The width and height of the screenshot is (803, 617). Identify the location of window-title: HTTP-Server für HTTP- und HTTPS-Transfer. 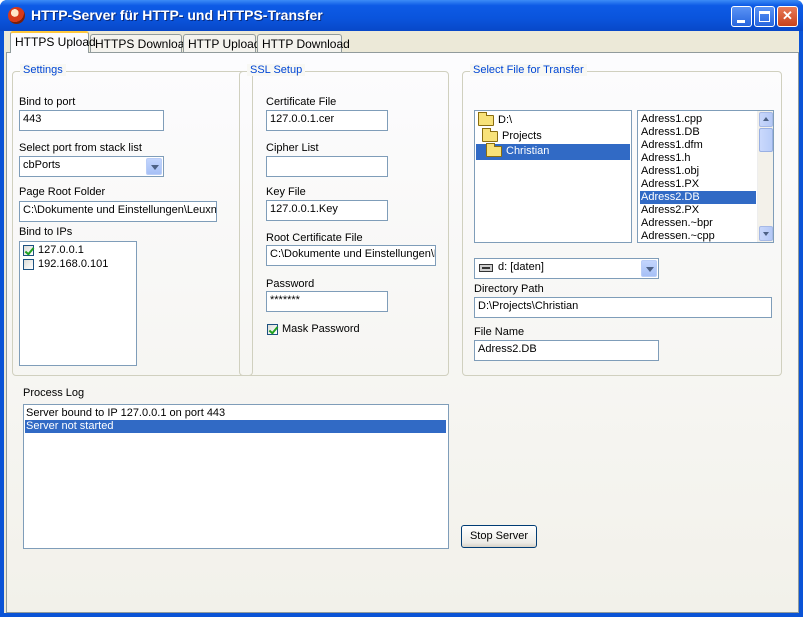
(177, 15).